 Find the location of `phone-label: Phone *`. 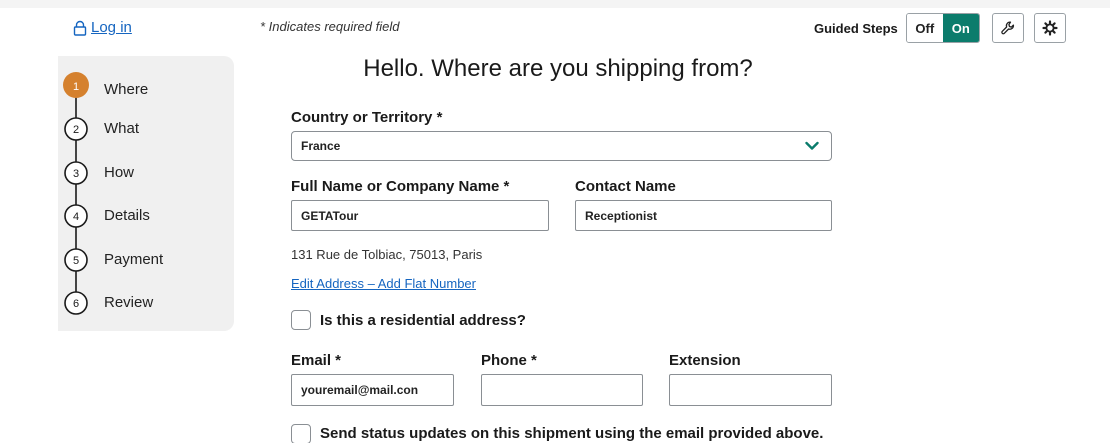

phone-label: Phone * is located at coordinates (509, 360).